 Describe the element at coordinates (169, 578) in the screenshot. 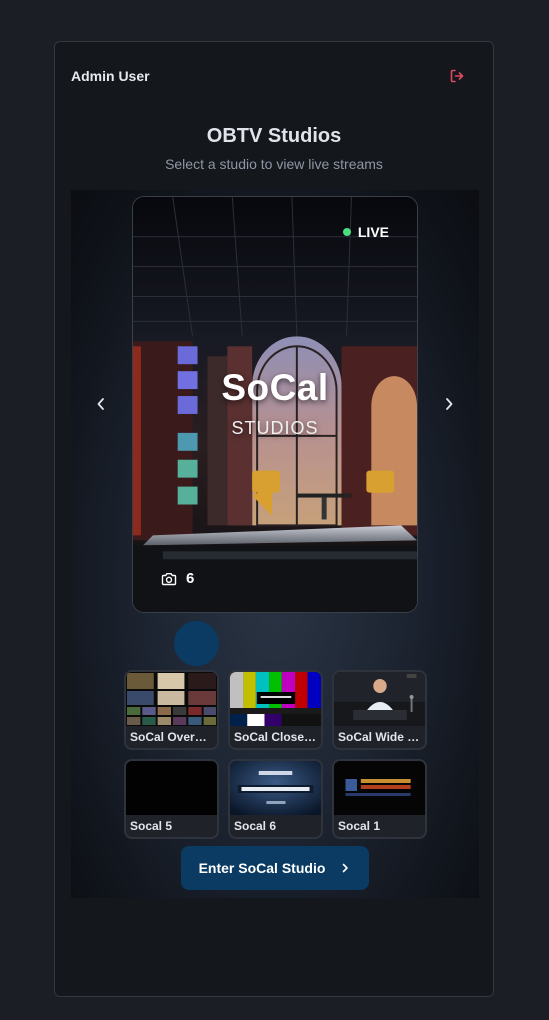

I see `camera-icon` at that location.